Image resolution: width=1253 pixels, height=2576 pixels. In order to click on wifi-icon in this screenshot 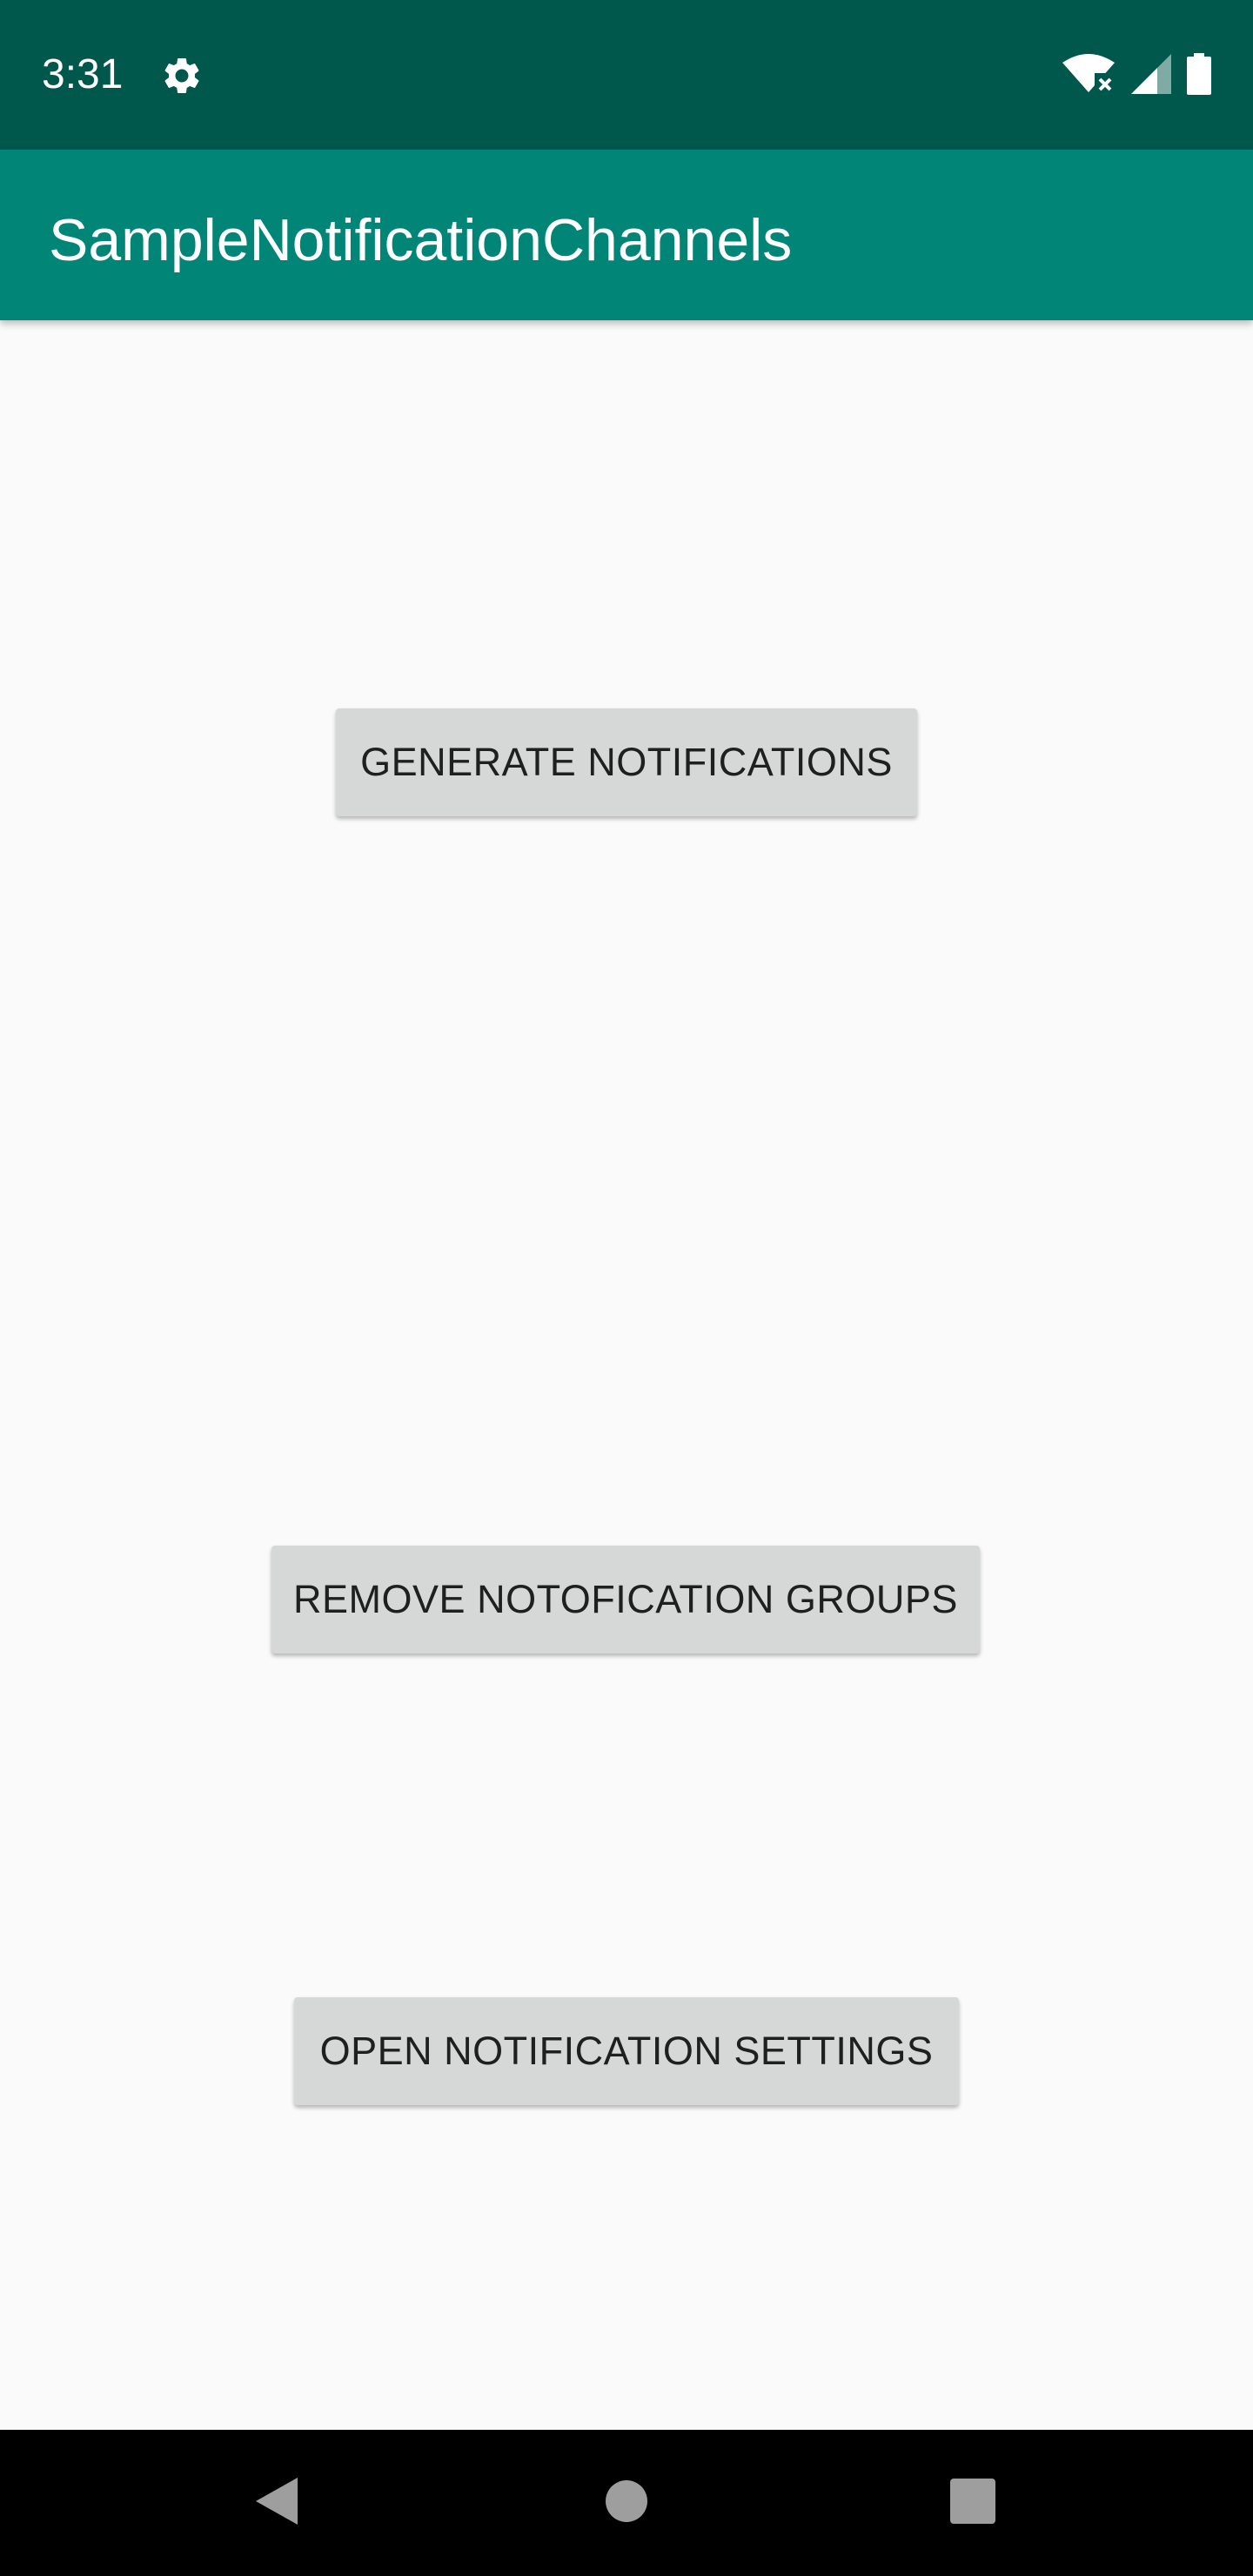, I will do `click(1089, 75)`.